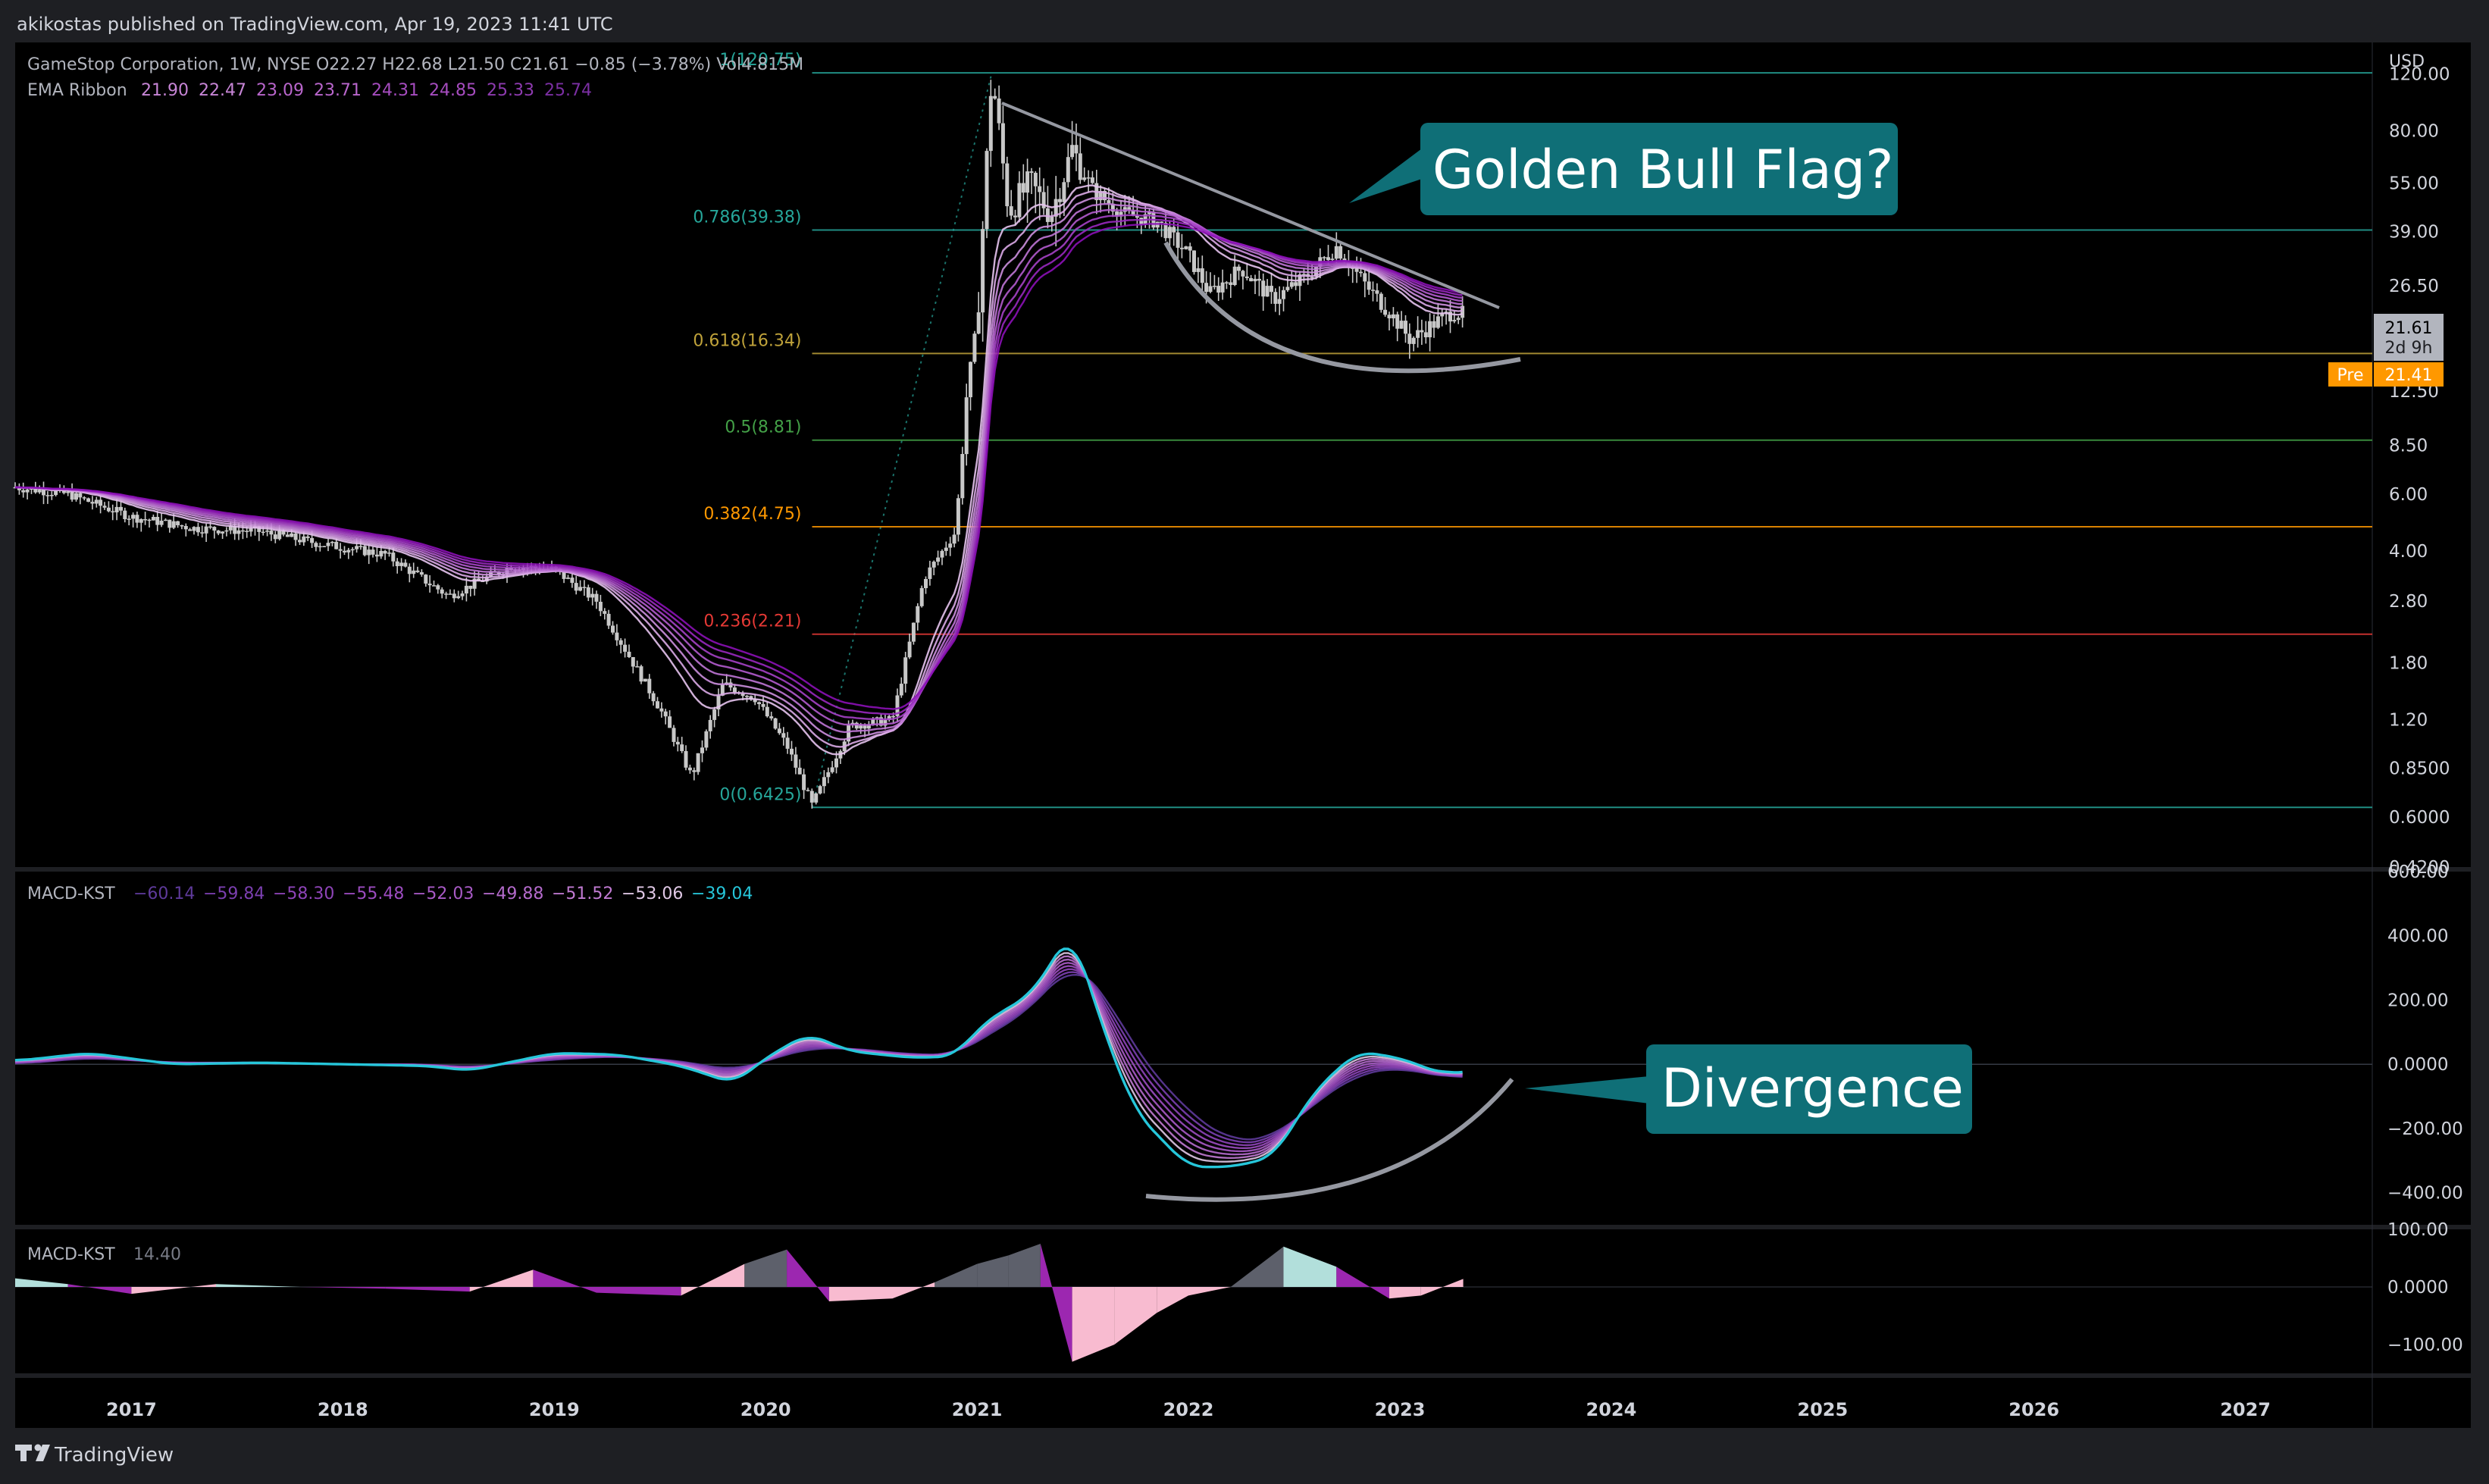  I want to click on macd-value-3: −58.30, so click(303, 893).